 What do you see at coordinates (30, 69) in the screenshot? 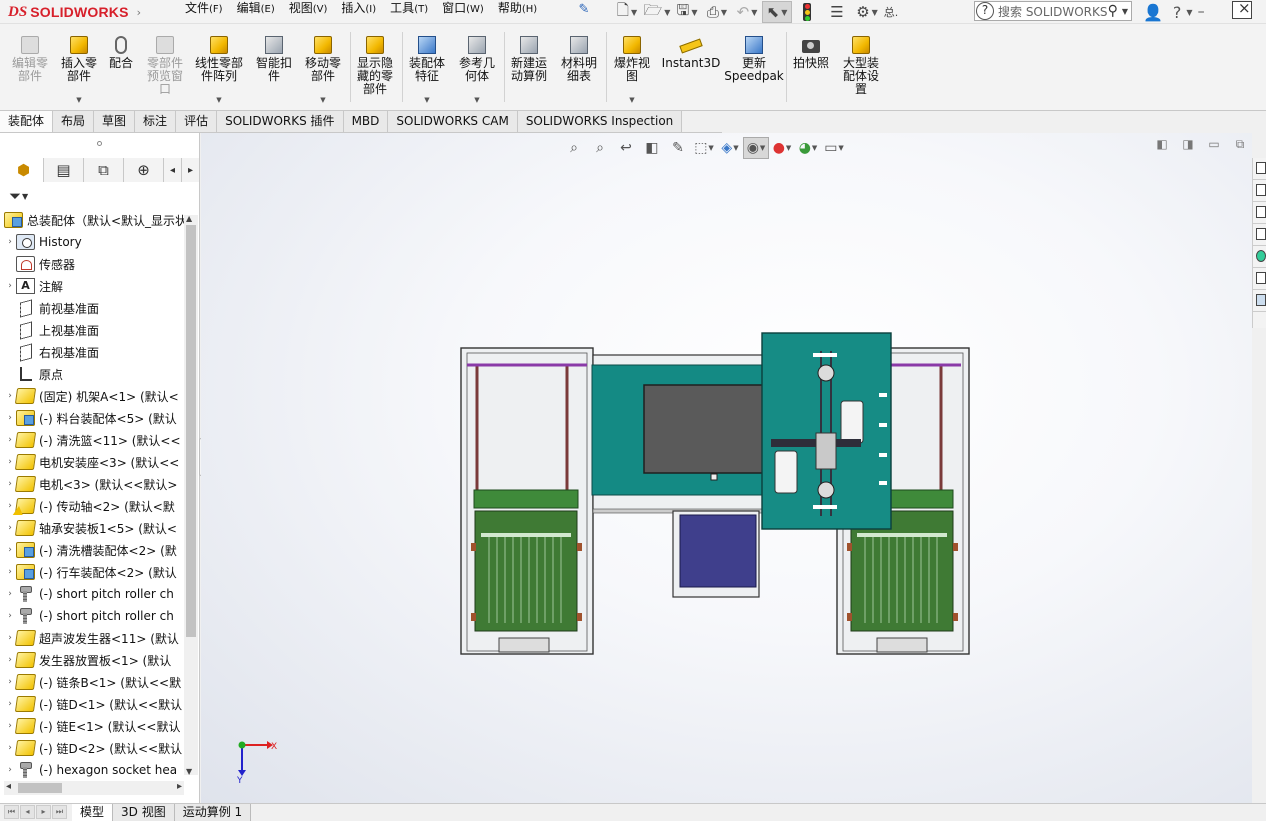
I see `ribbon-edit-component-button: 编辑零 部件` at bounding box center [30, 69].